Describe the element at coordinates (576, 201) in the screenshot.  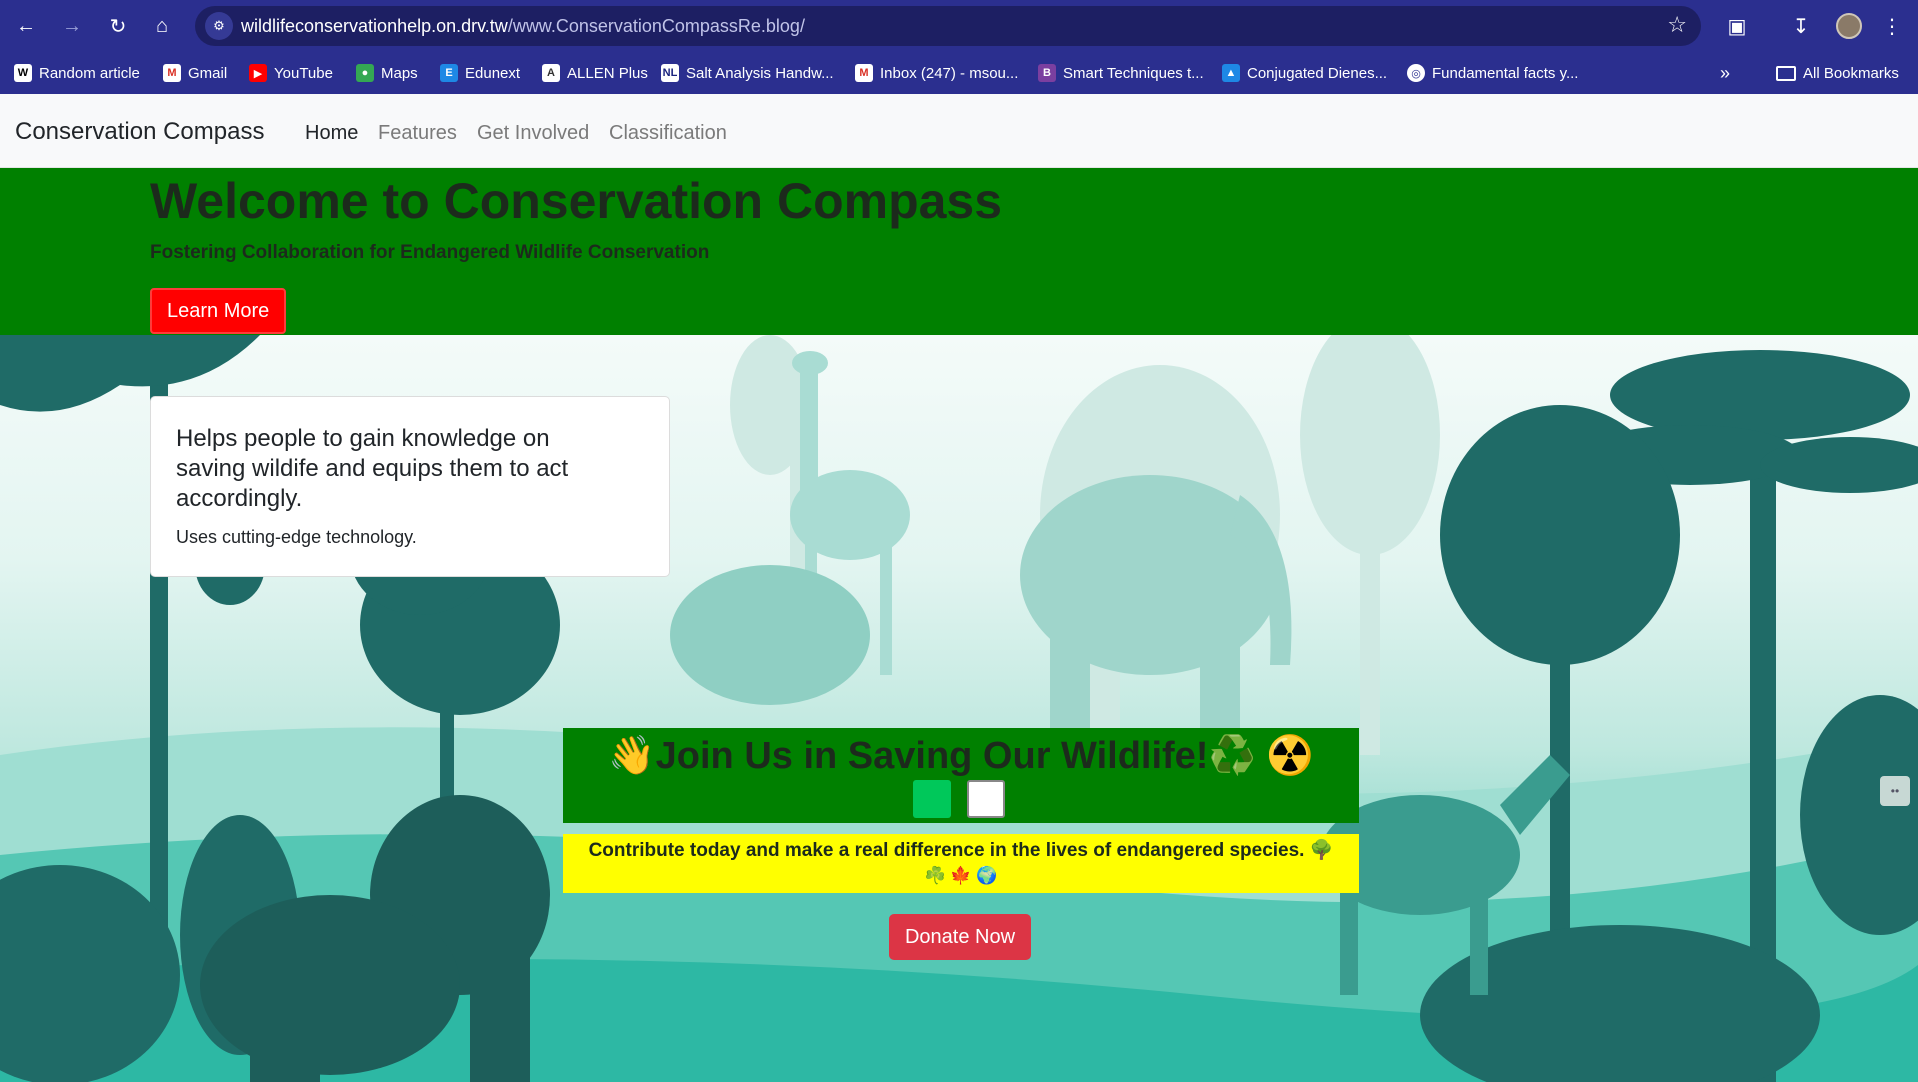
I see `hero-title: Welcome to Conservation Compass` at that location.